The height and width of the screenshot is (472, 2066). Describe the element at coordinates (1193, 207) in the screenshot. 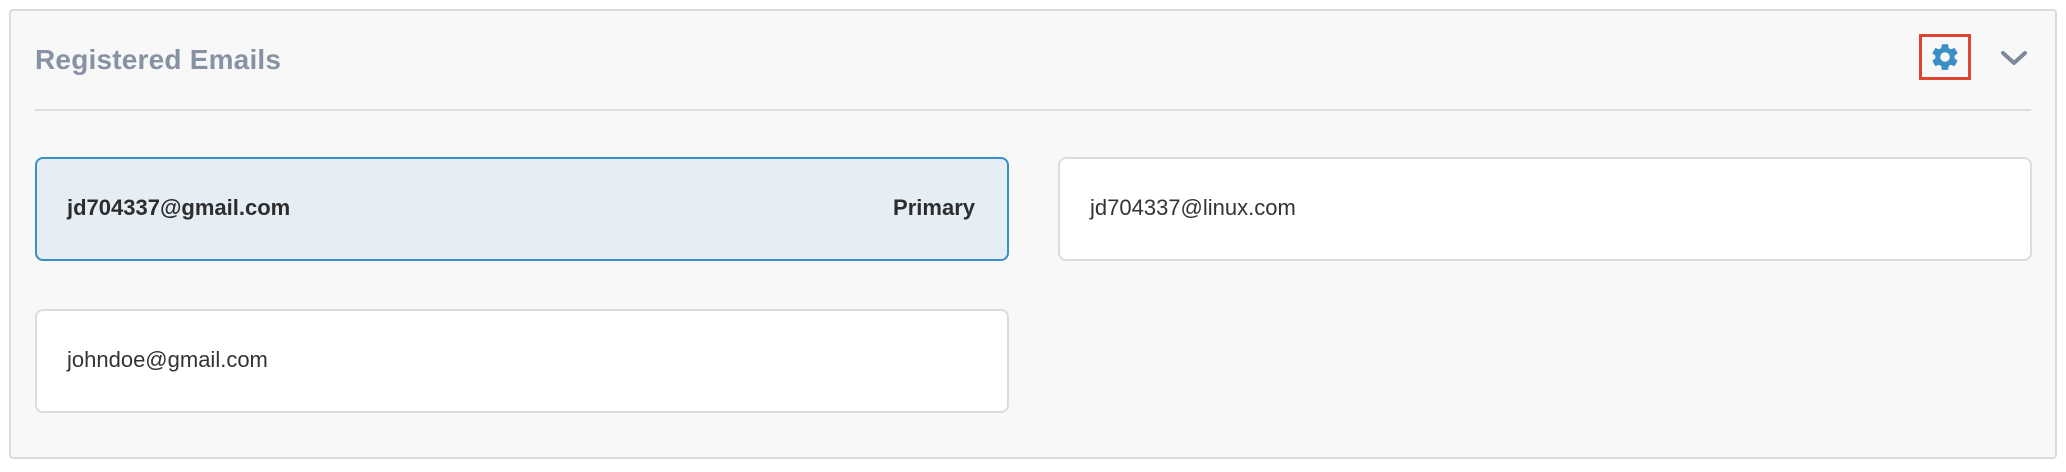

I see `email-address: jd704337@linux.com` at that location.